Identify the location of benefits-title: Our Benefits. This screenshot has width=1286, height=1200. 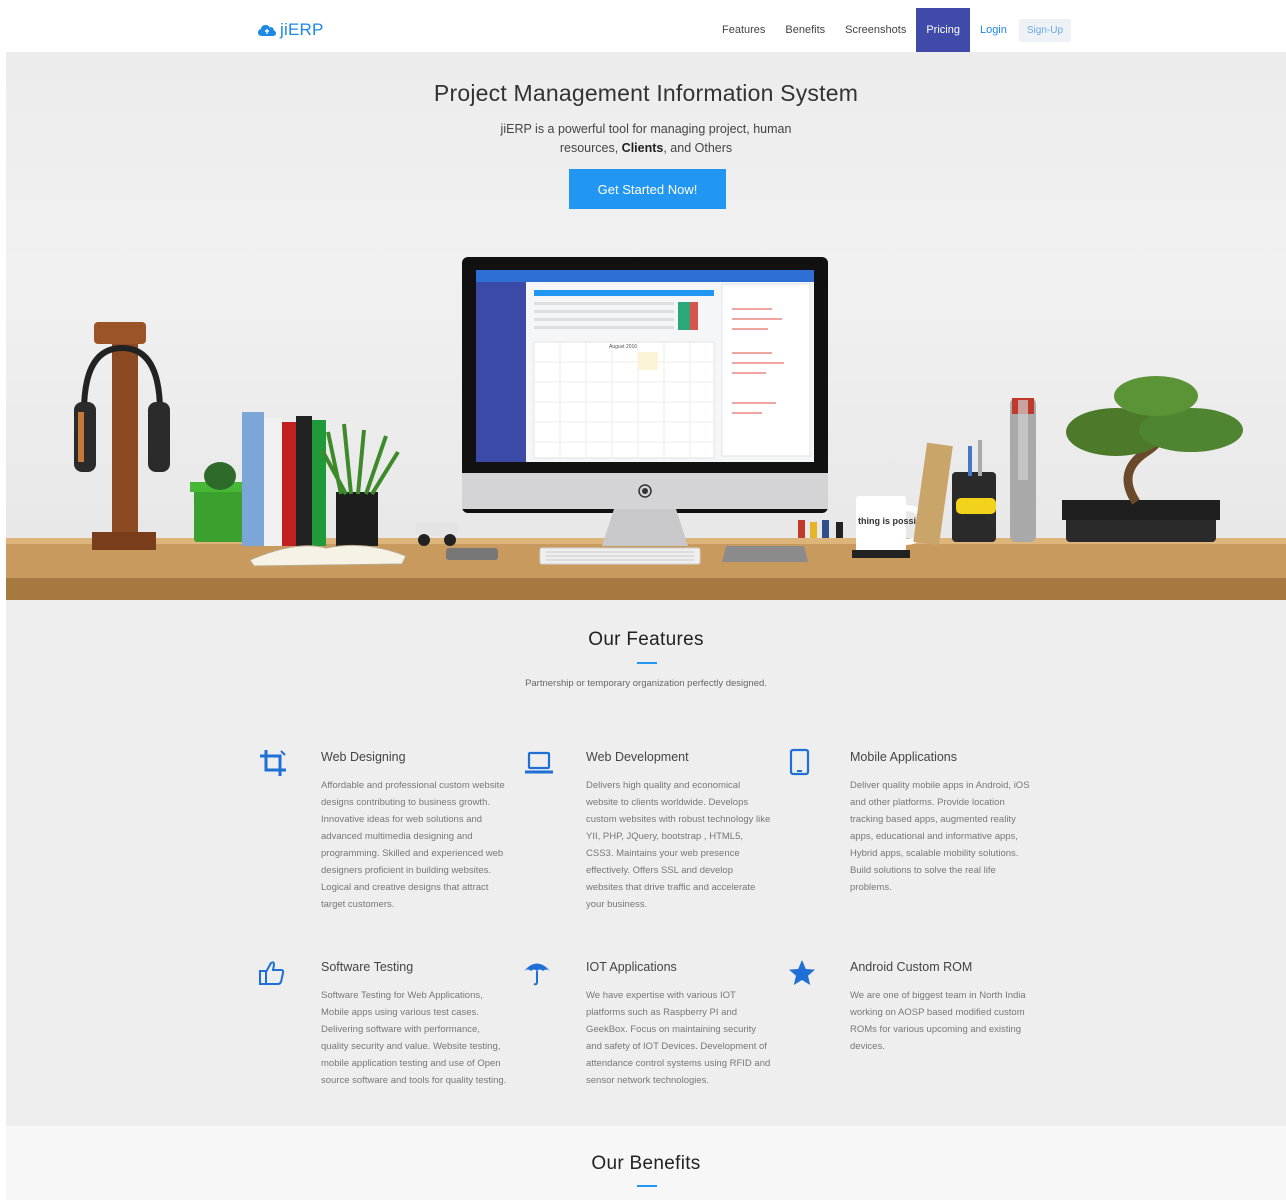
(646, 1163).